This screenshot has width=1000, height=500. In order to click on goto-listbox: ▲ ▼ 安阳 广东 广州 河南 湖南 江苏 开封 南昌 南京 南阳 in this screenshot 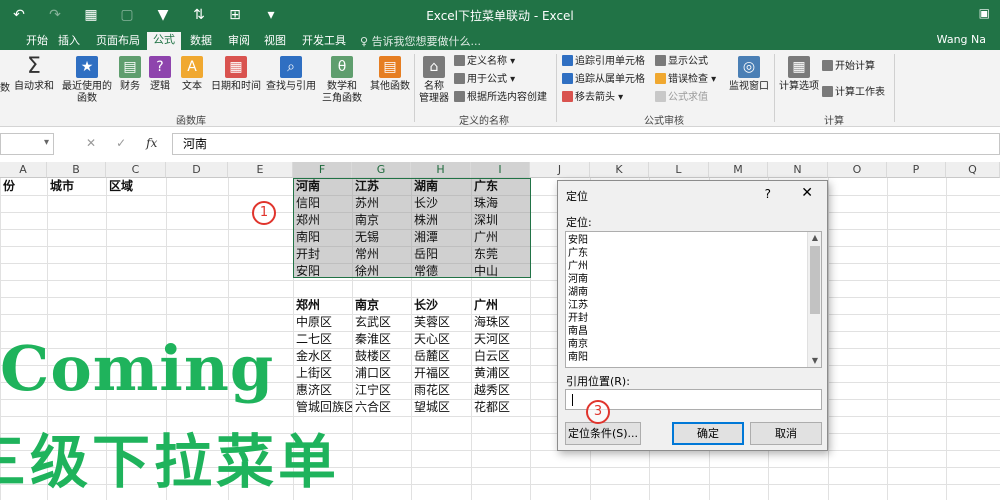, I will do `click(693, 299)`.